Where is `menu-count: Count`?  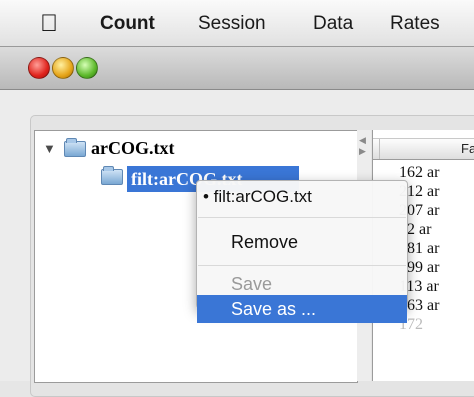
menu-count: Count is located at coordinates (127, 24).